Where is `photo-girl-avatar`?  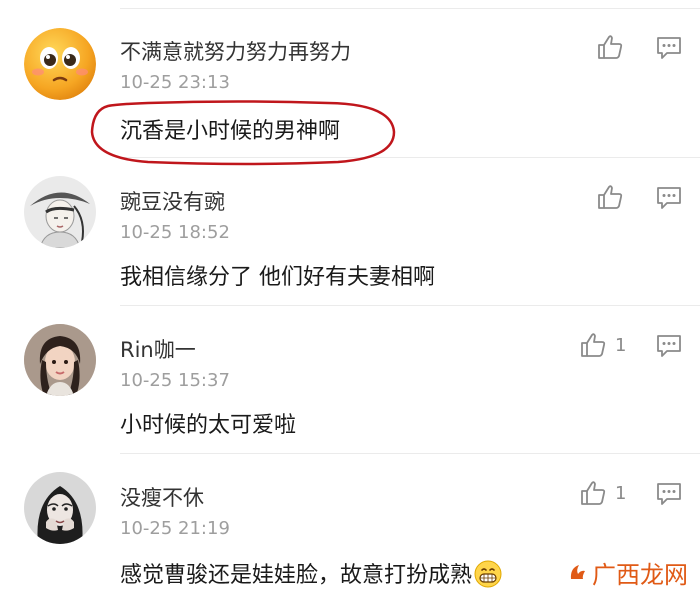 photo-girl-avatar is located at coordinates (60, 360).